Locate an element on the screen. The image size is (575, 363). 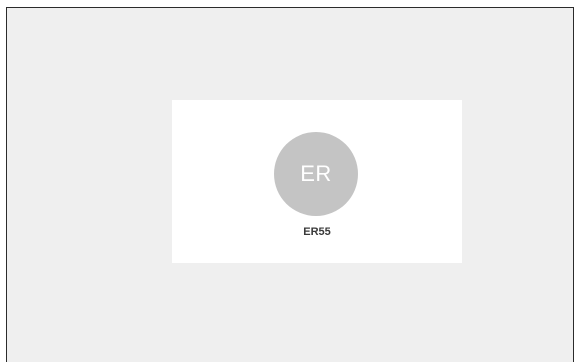
avatar: ER is located at coordinates (316, 174).